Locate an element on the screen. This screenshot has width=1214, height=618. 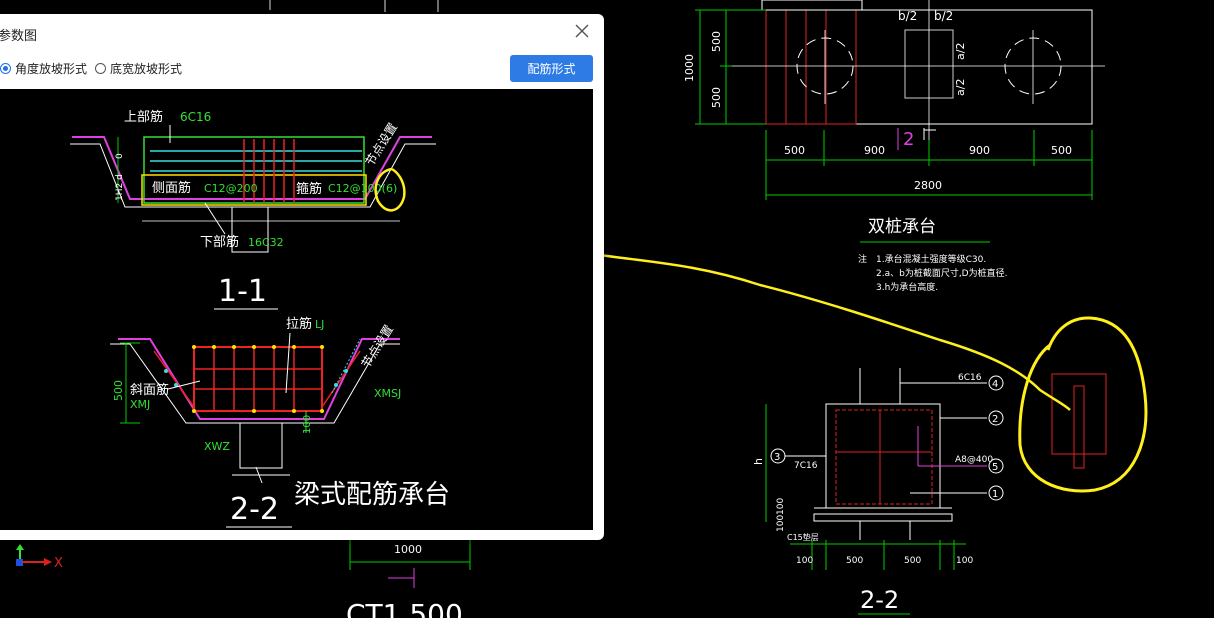
rebar-form-button: 配筋形式 is located at coordinates (551, 68).